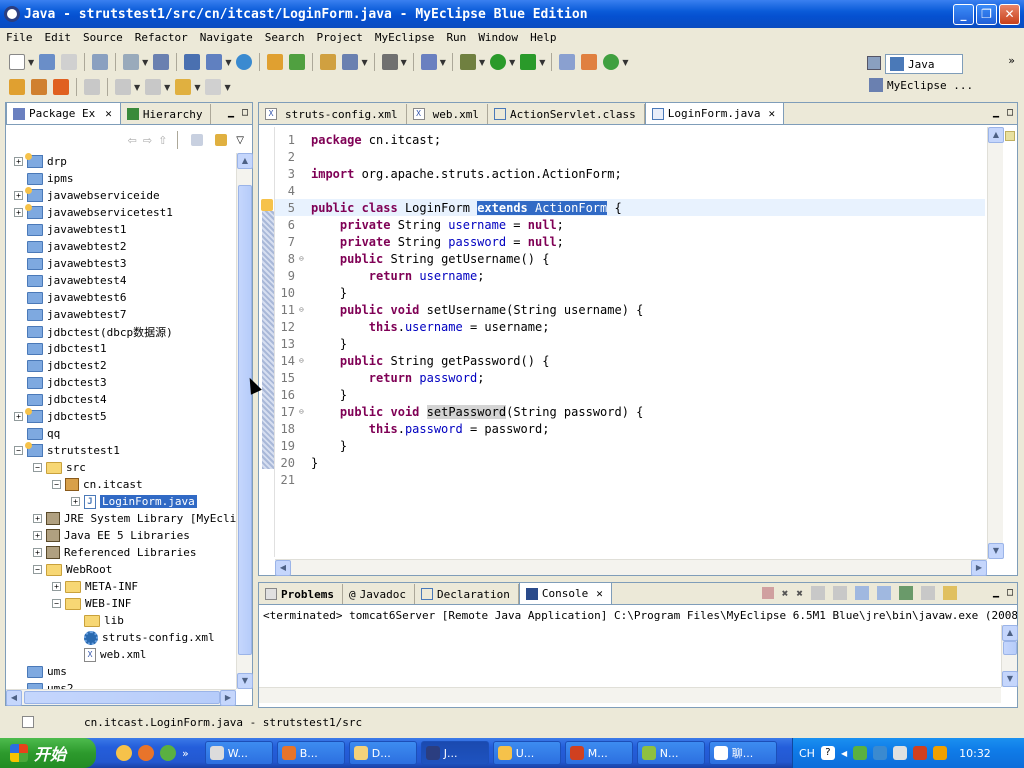 This screenshot has width=1024, height=768. What do you see at coordinates (1009, 14) in the screenshot?
I see `close-button: ✕` at bounding box center [1009, 14].